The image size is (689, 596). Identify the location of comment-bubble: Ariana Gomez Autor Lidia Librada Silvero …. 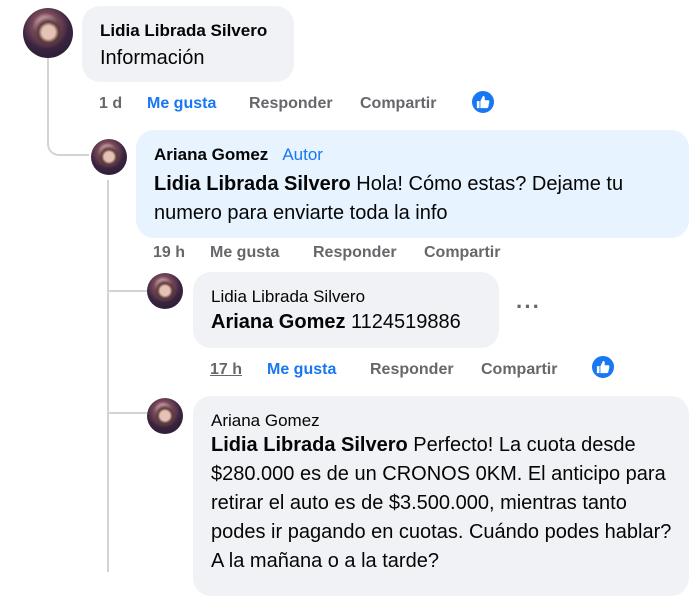
(412, 184).